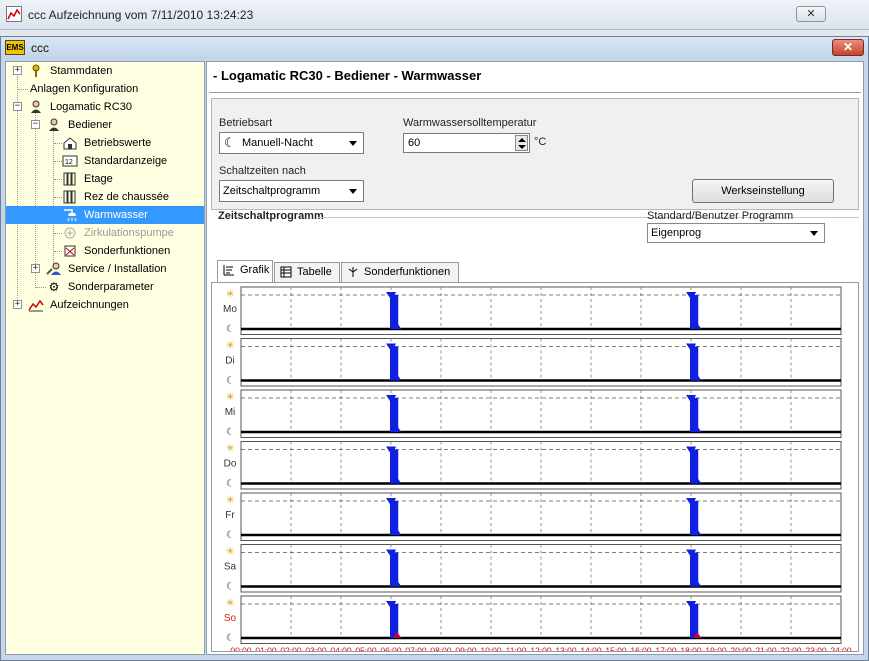 The height and width of the screenshot is (661, 869). Describe the element at coordinates (230, 567) in the screenshot. I see `day-label: Sa` at that location.